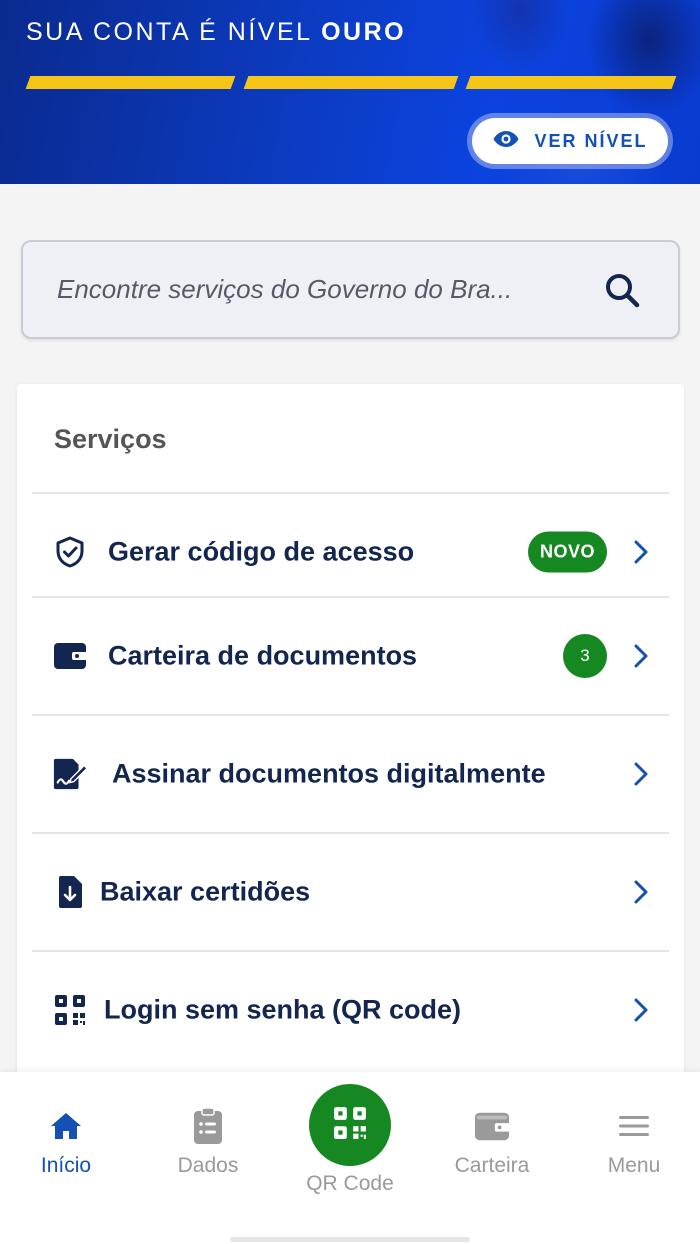 This screenshot has width=700, height=1244. Describe the element at coordinates (622, 290) in the screenshot. I see `search-icon` at that location.